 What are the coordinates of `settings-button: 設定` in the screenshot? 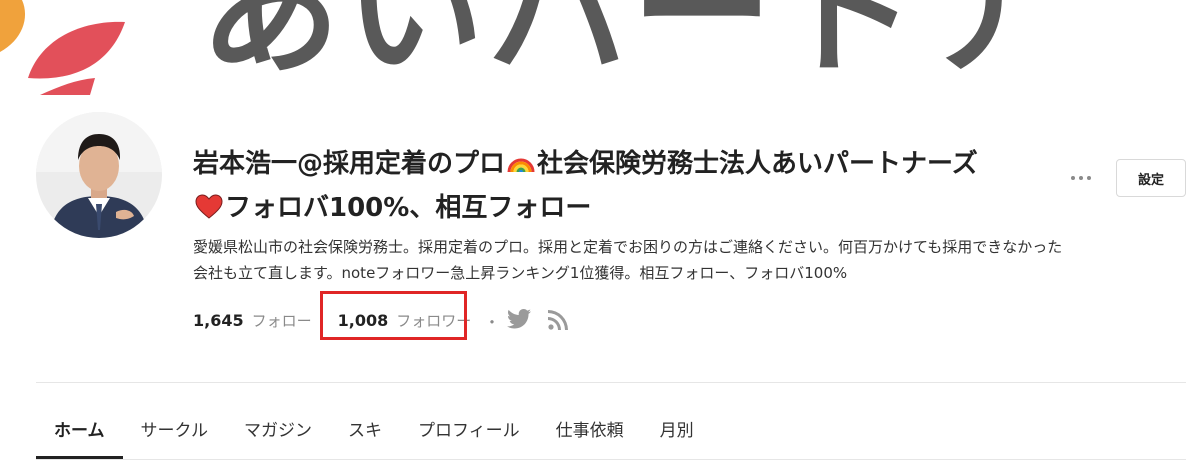 It's located at (1151, 178).